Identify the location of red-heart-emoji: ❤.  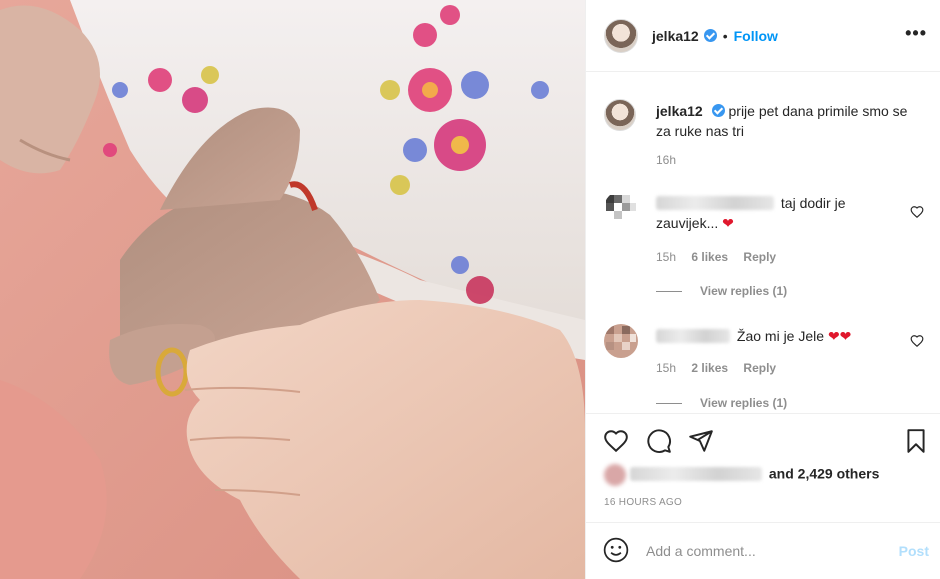
(728, 223).